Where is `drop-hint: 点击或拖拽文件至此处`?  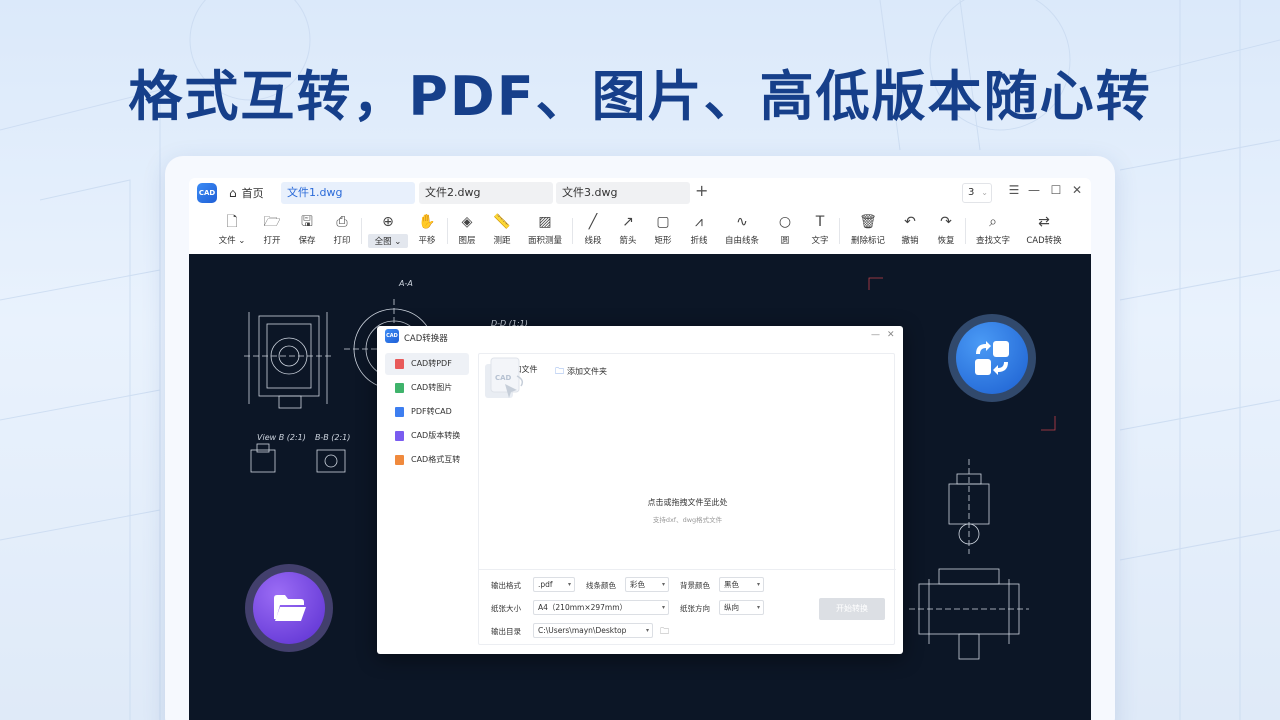
drop-hint: 点击或拖拽文件至此处 is located at coordinates (687, 502).